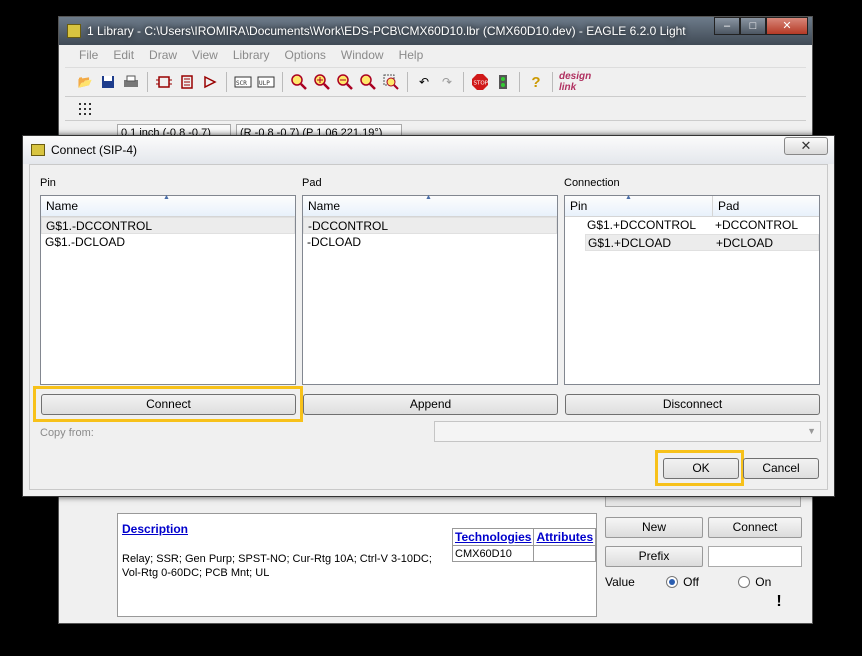 Image resolution: width=862 pixels, height=656 pixels. I want to click on secondary-toolbar, so click(435, 109).